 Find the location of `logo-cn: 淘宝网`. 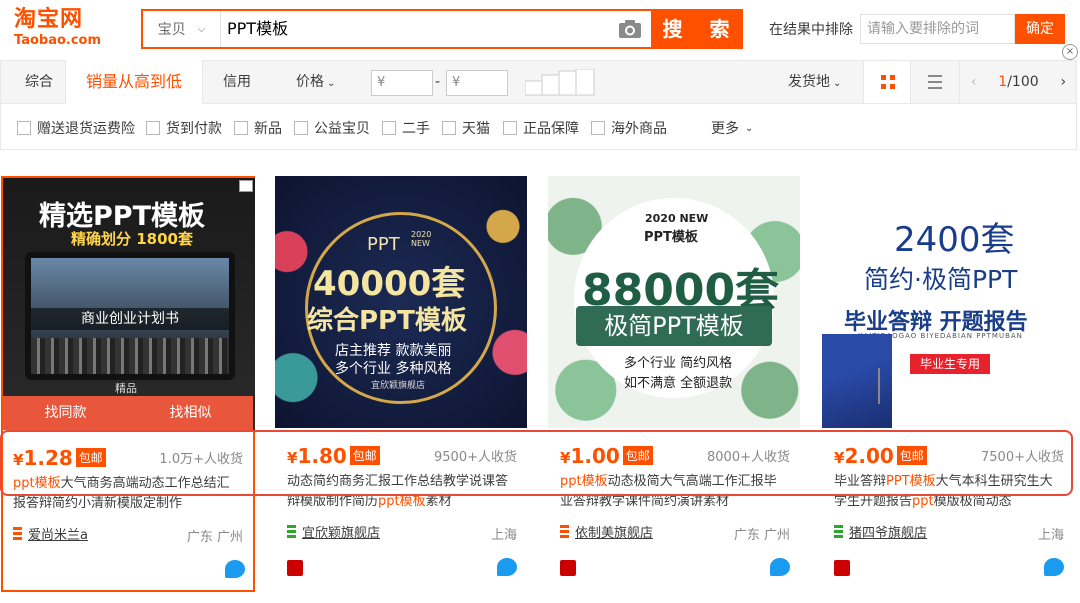

logo-cn: 淘宝网 is located at coordinates (49, 19).